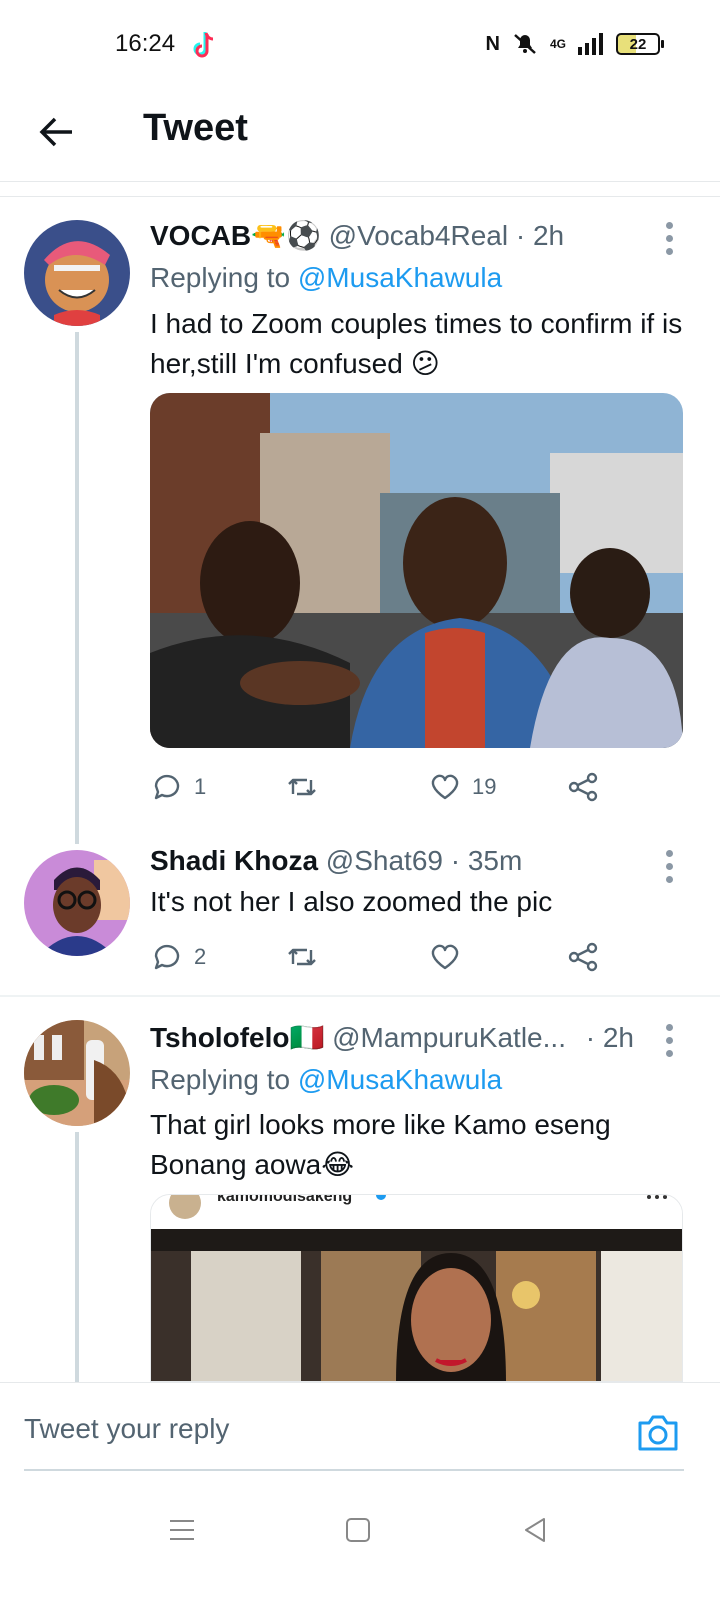  Describe the element at coordinates (574, 44) in the screenshot. I see `status-icons: N 4G 22` at that location.